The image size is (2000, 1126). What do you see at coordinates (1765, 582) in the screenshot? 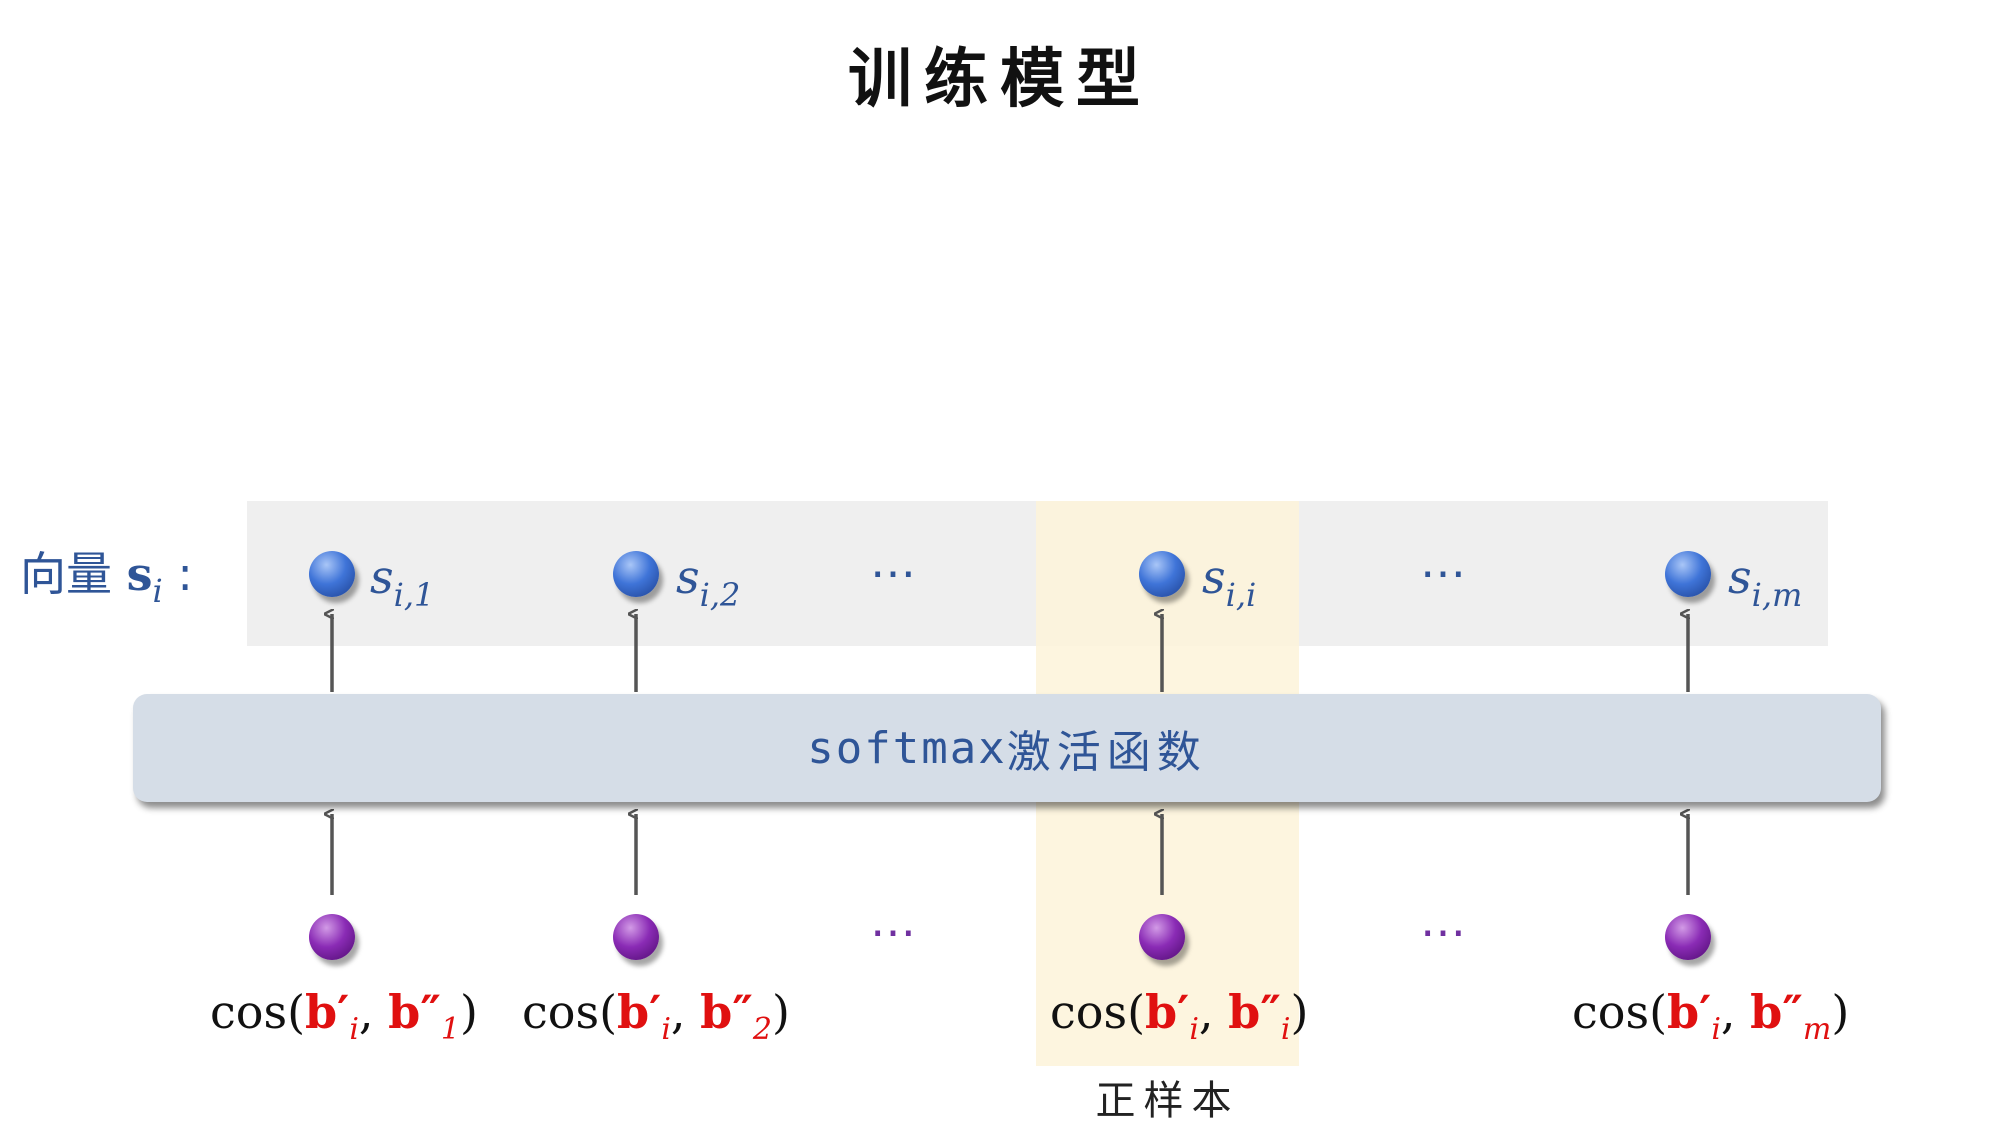
I see `output-label: si,m` at bounding box center [1765, 582].